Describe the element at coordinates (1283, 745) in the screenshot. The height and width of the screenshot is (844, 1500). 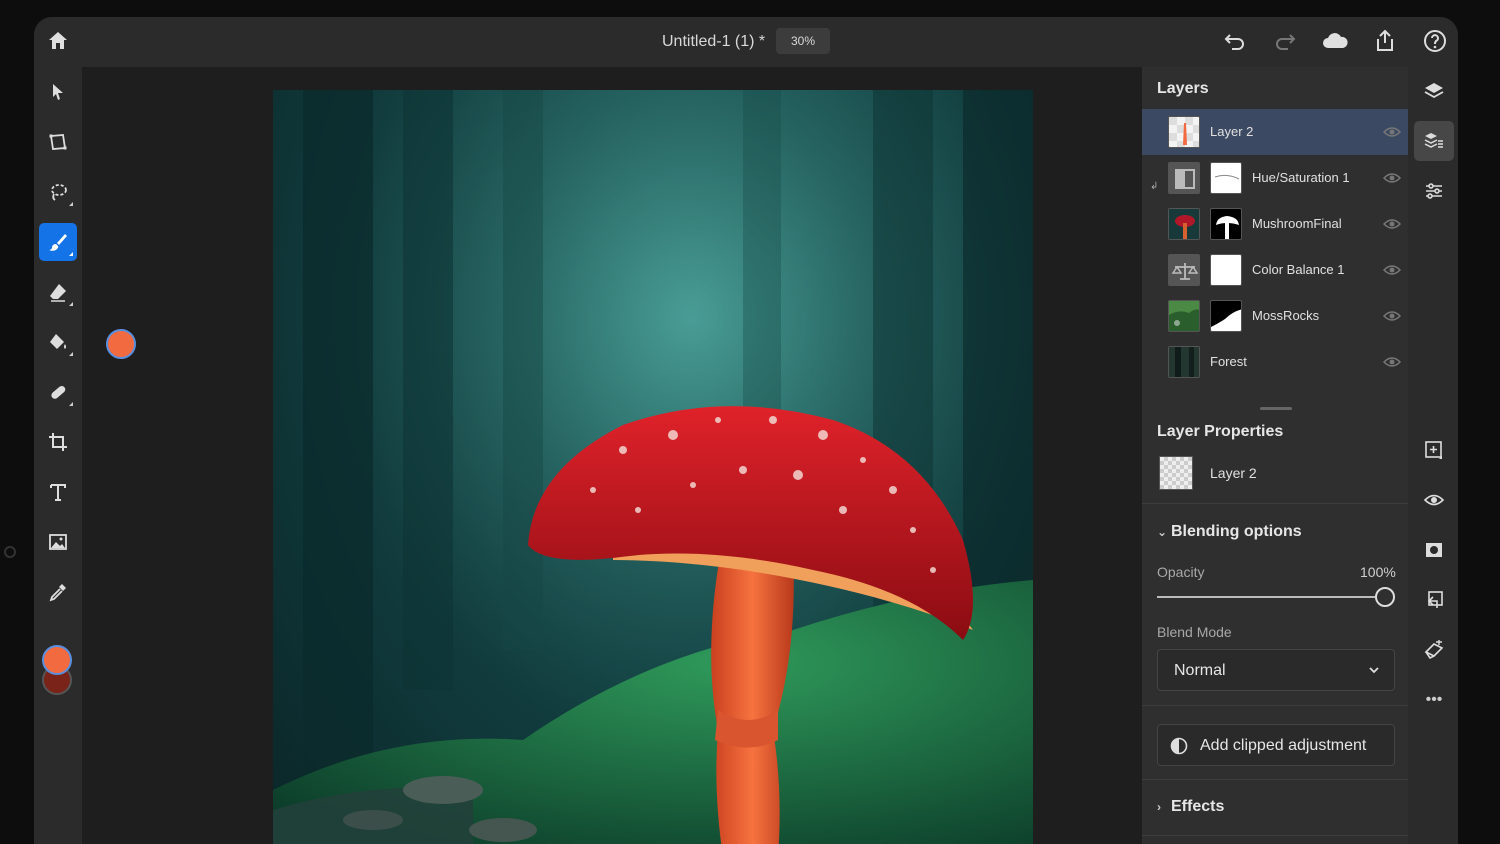
I see `add-clipped-adjustment-label: Add clipped adjustment` at that location.